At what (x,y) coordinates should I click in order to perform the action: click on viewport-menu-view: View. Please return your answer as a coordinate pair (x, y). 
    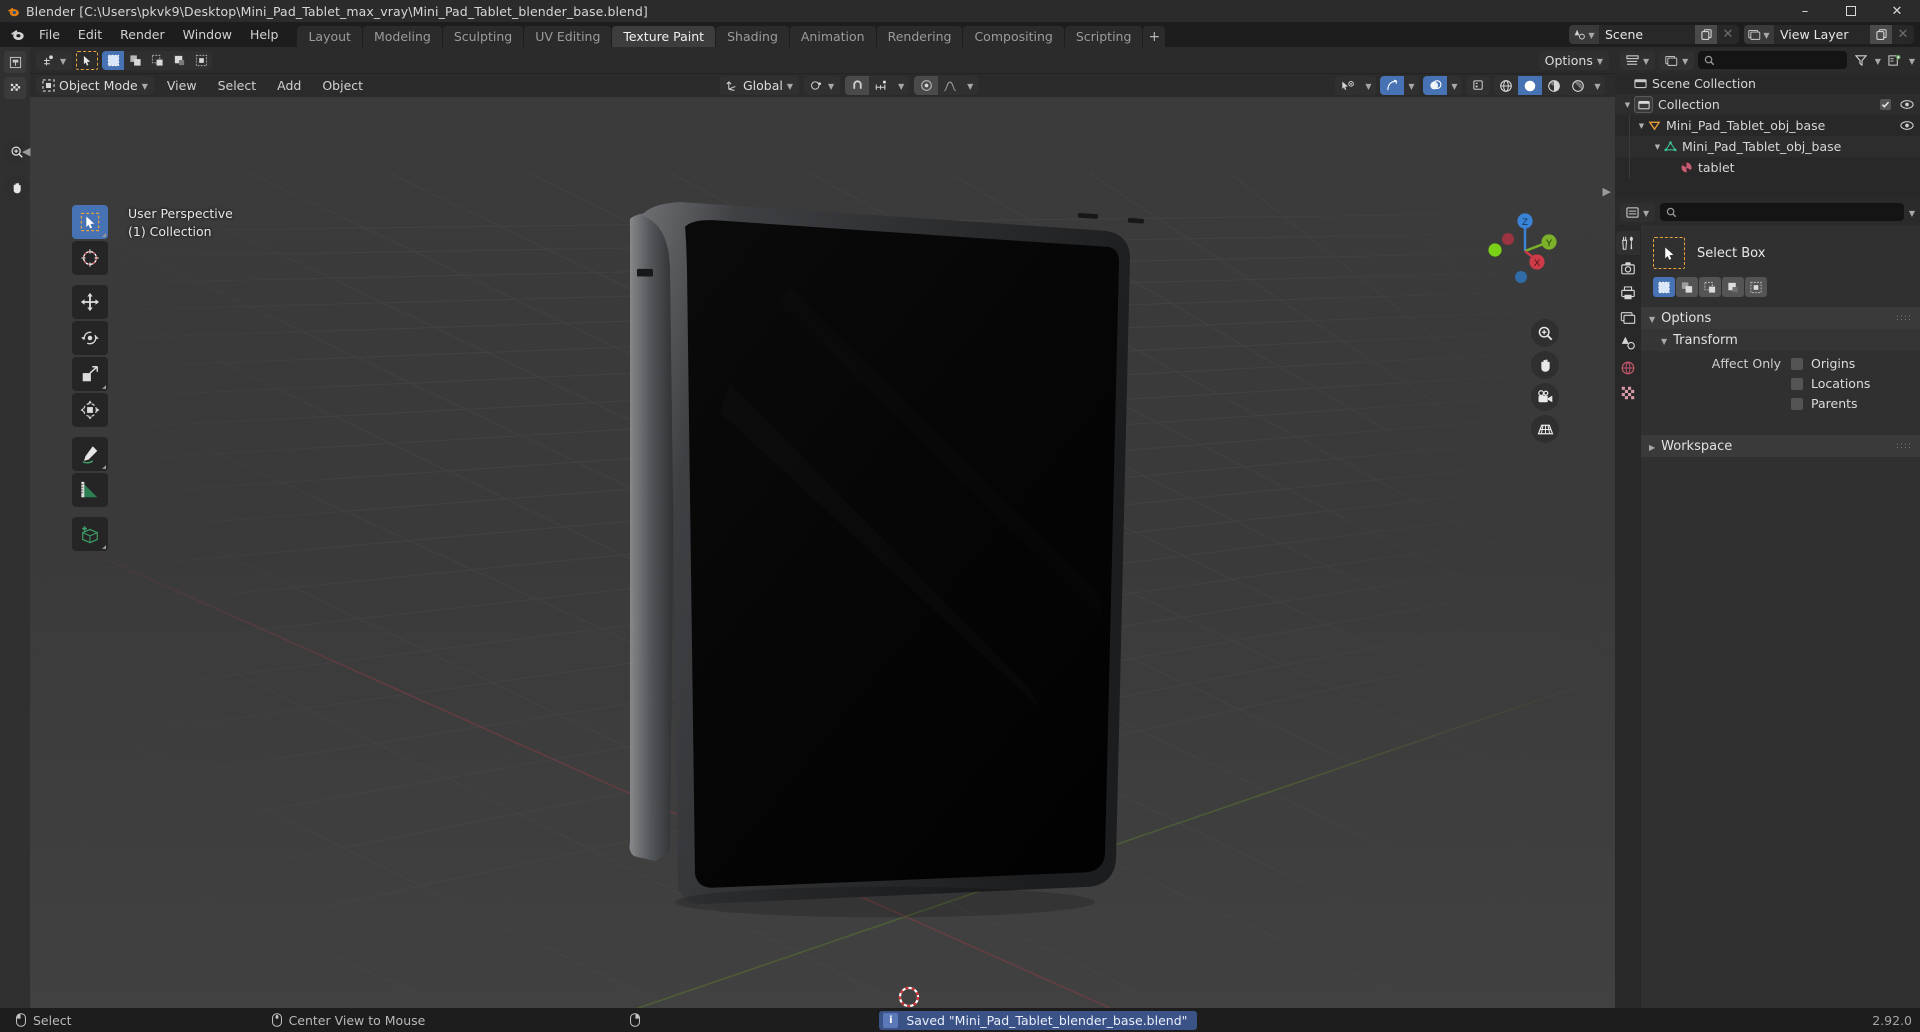
    Looking at the image, I should click on (182, 85).